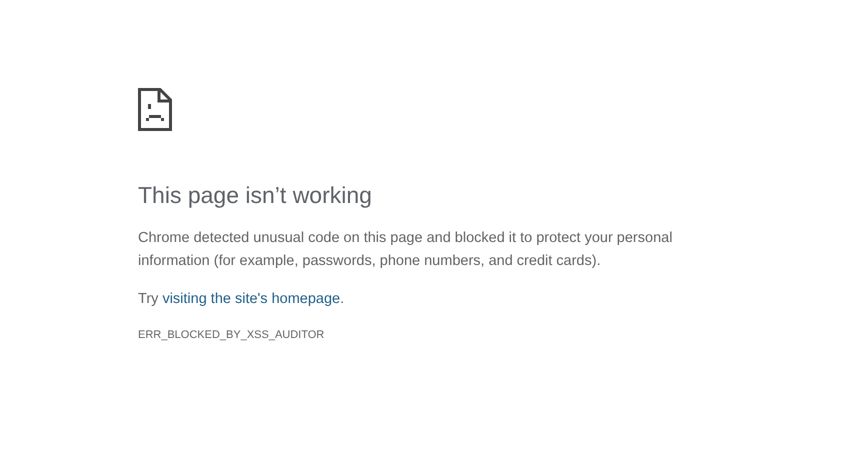 The image size is (845, 472). What do you see at coordinates (251, 299) in the screenshot?
I see `homepage-link: visiting the site's homepage` at bounding box center [251, 299].